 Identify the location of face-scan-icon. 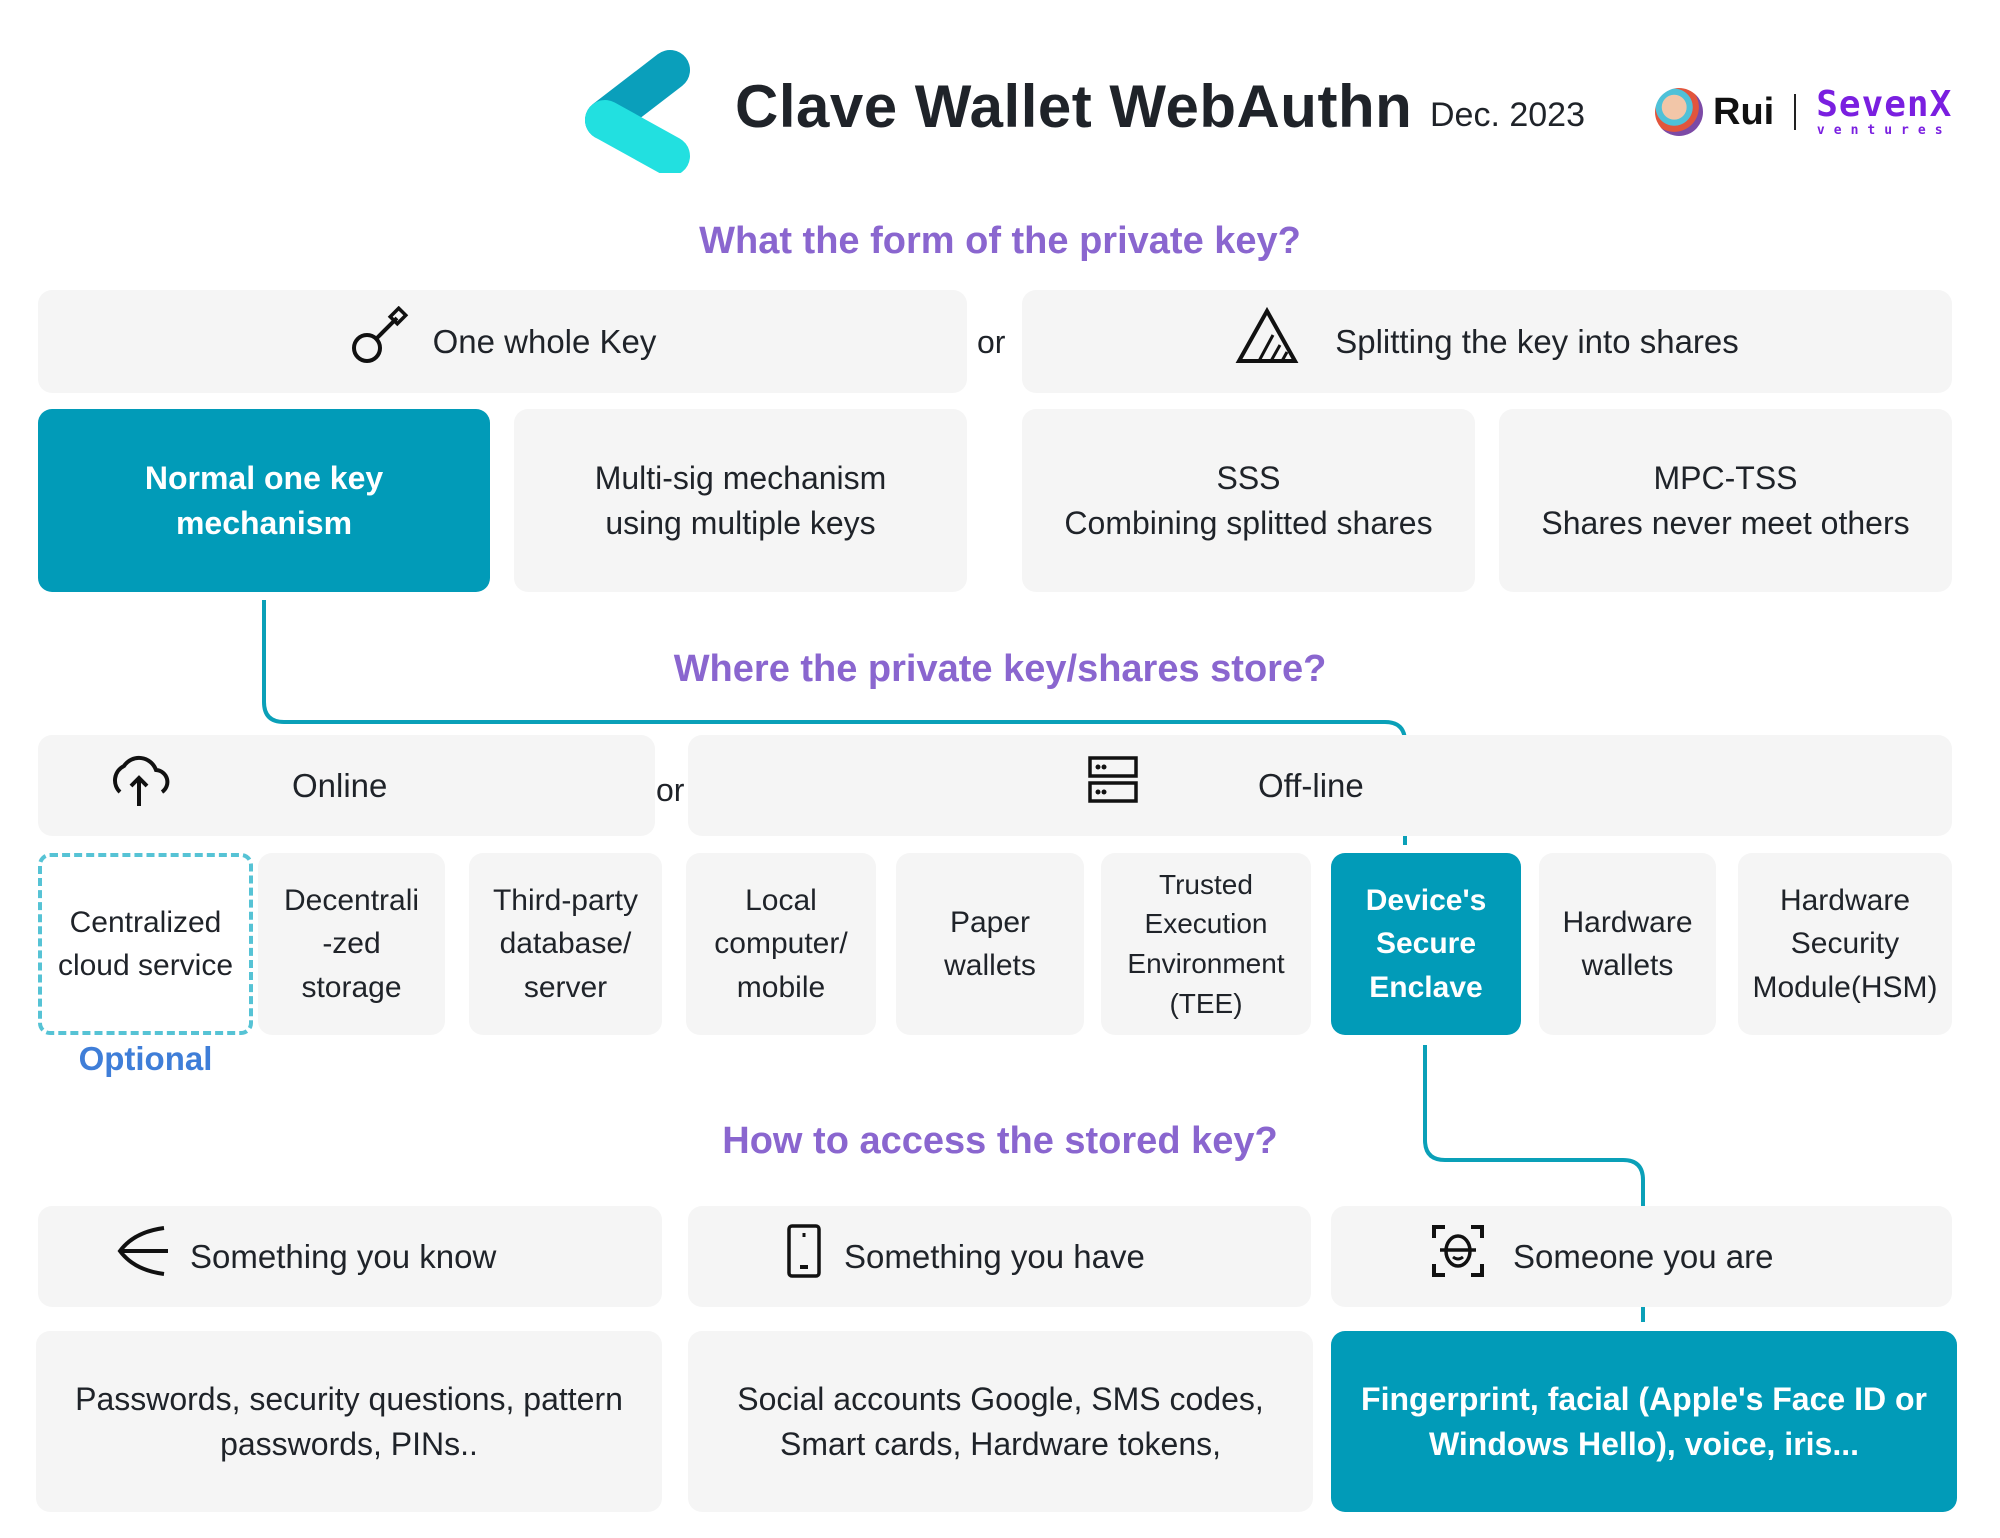
(1458, 1257).